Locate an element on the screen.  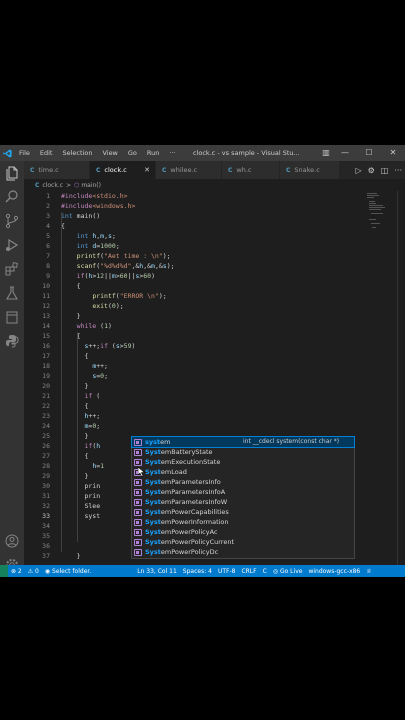
menu-edit: Edit is located at coordinates (46, 153).